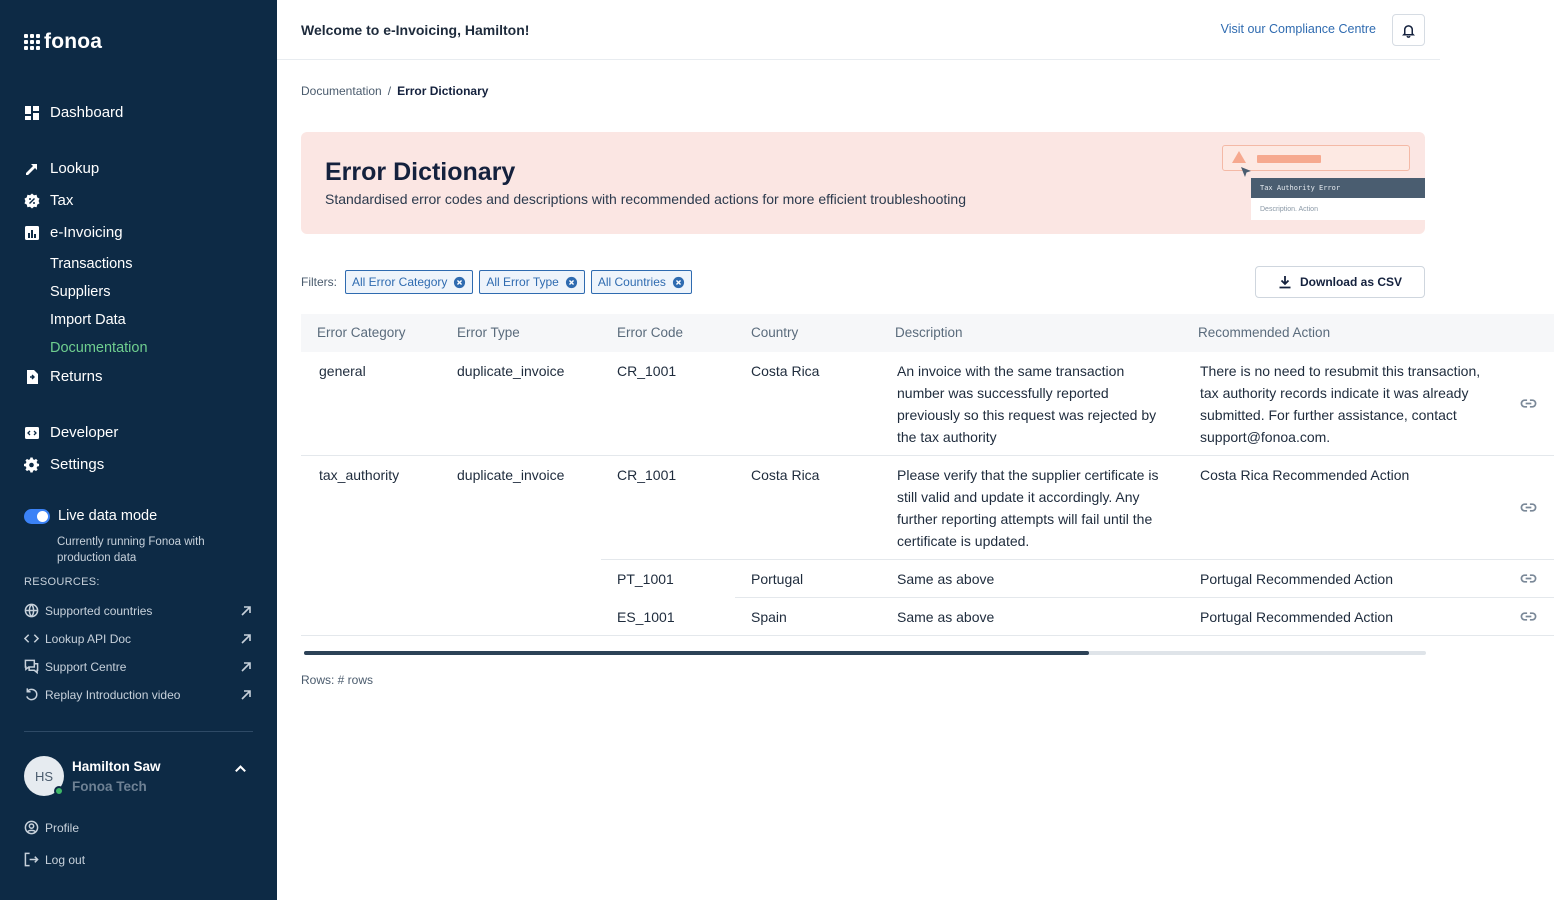 The height and width of the screenshot is (900, 1554). What do you see at coordinates (31, 666) in the screenshot?
I see `chat-icon` at bounding box center [31, 666].